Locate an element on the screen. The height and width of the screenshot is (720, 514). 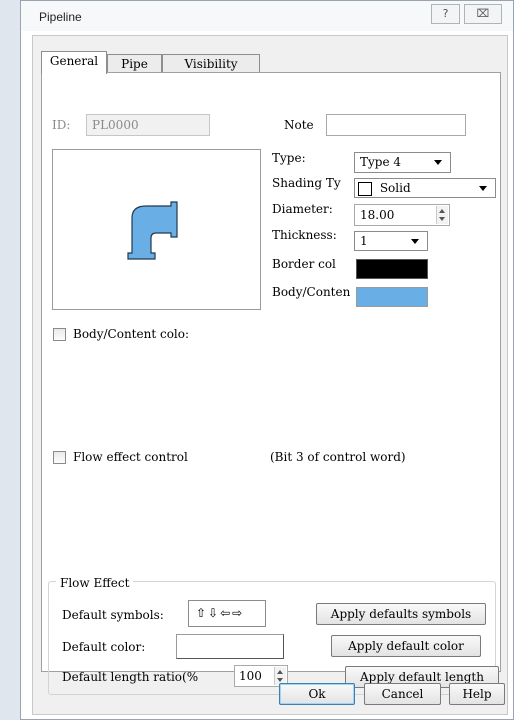
default-length-ratio-value: 100 is located at coordinates (250, 676).